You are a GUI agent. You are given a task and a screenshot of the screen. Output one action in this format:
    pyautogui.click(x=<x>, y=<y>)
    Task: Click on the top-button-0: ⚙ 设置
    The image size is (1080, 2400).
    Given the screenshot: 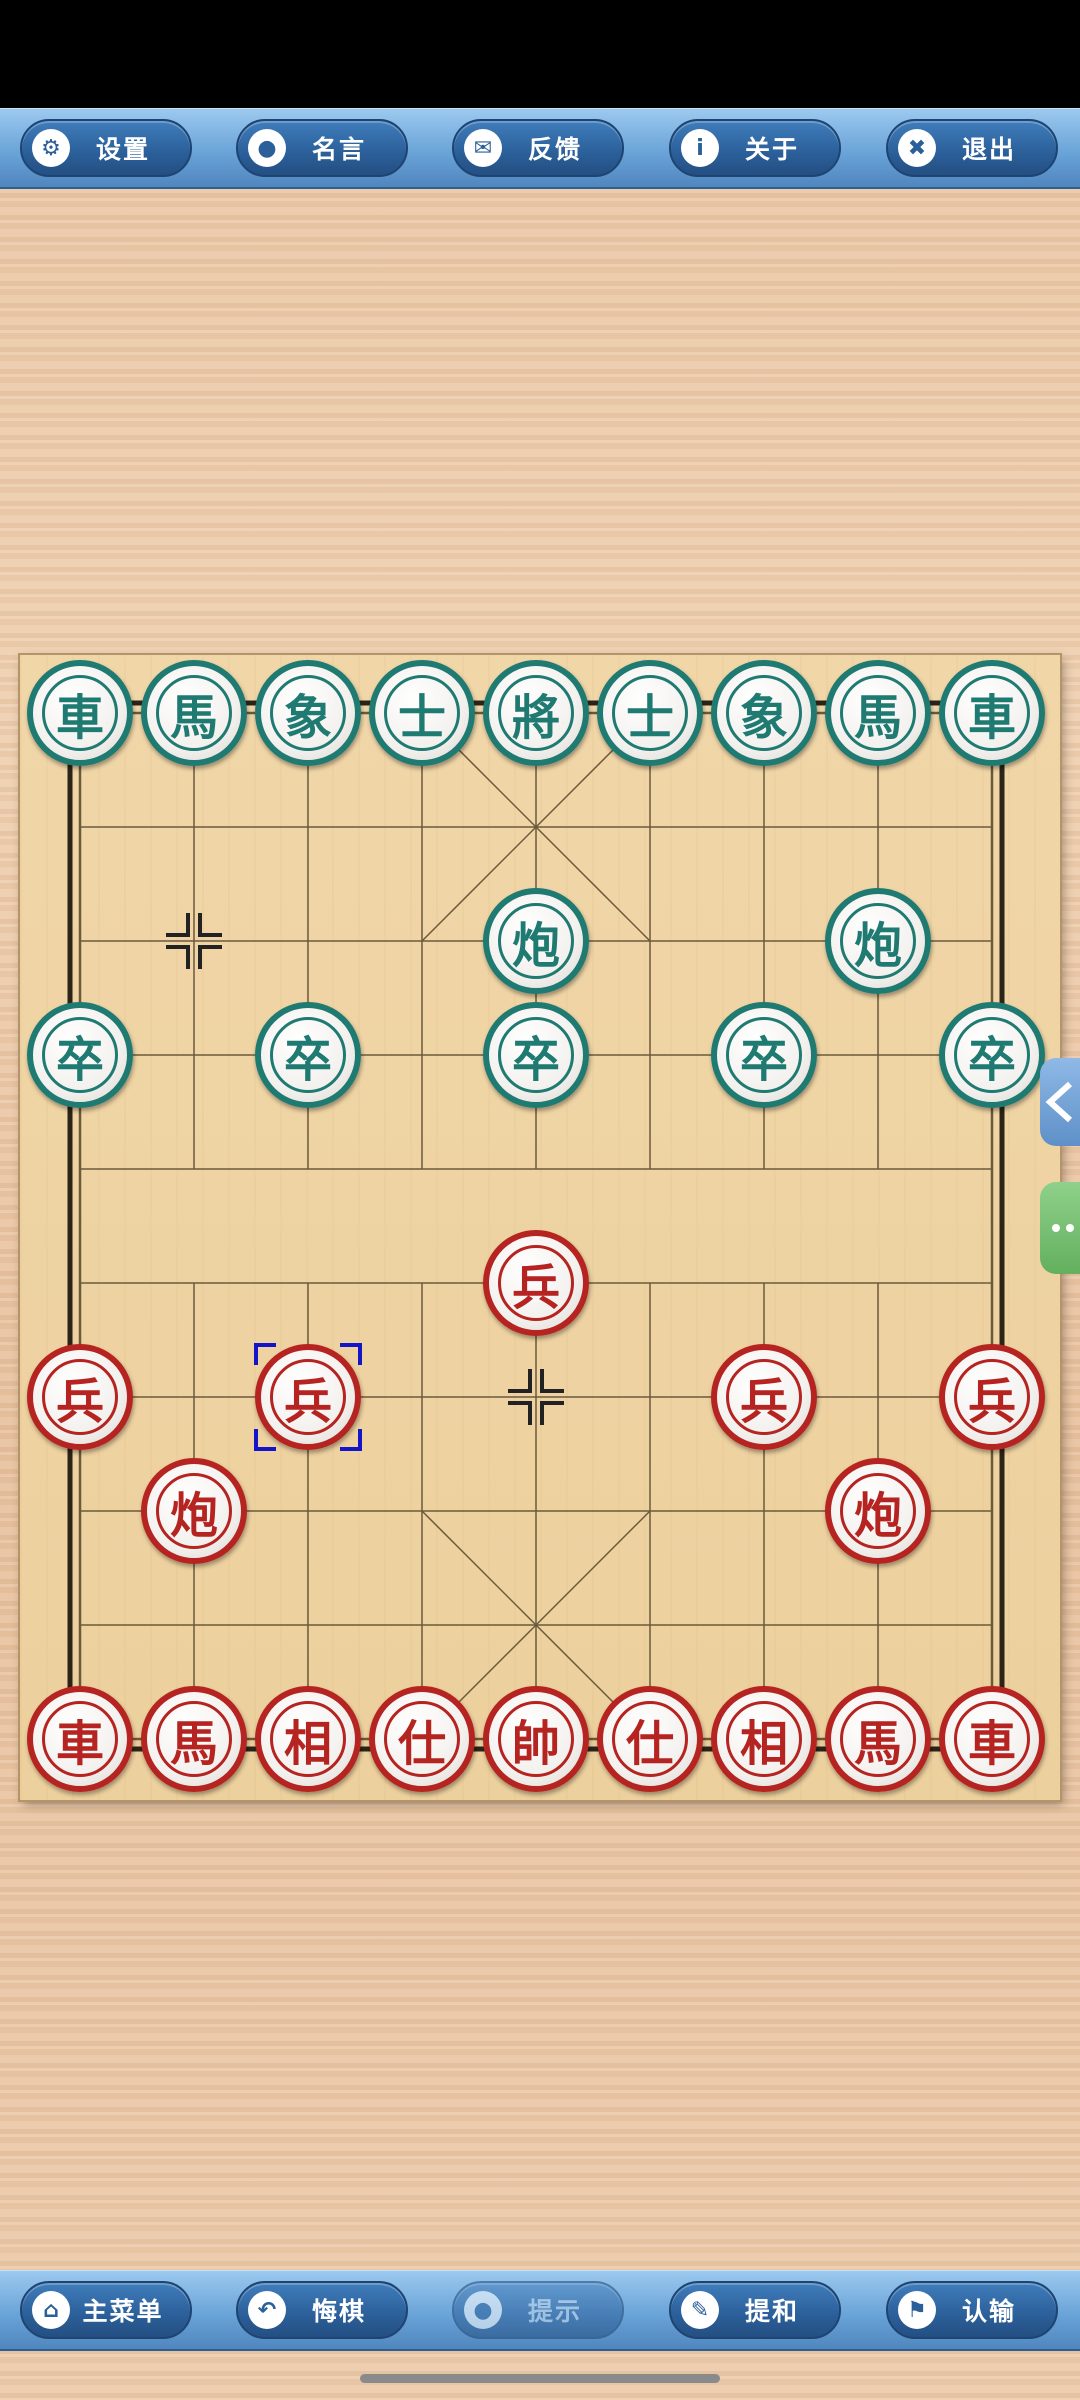 What is the action you would take?
    pyautogui.click(x=106, y=148)
    